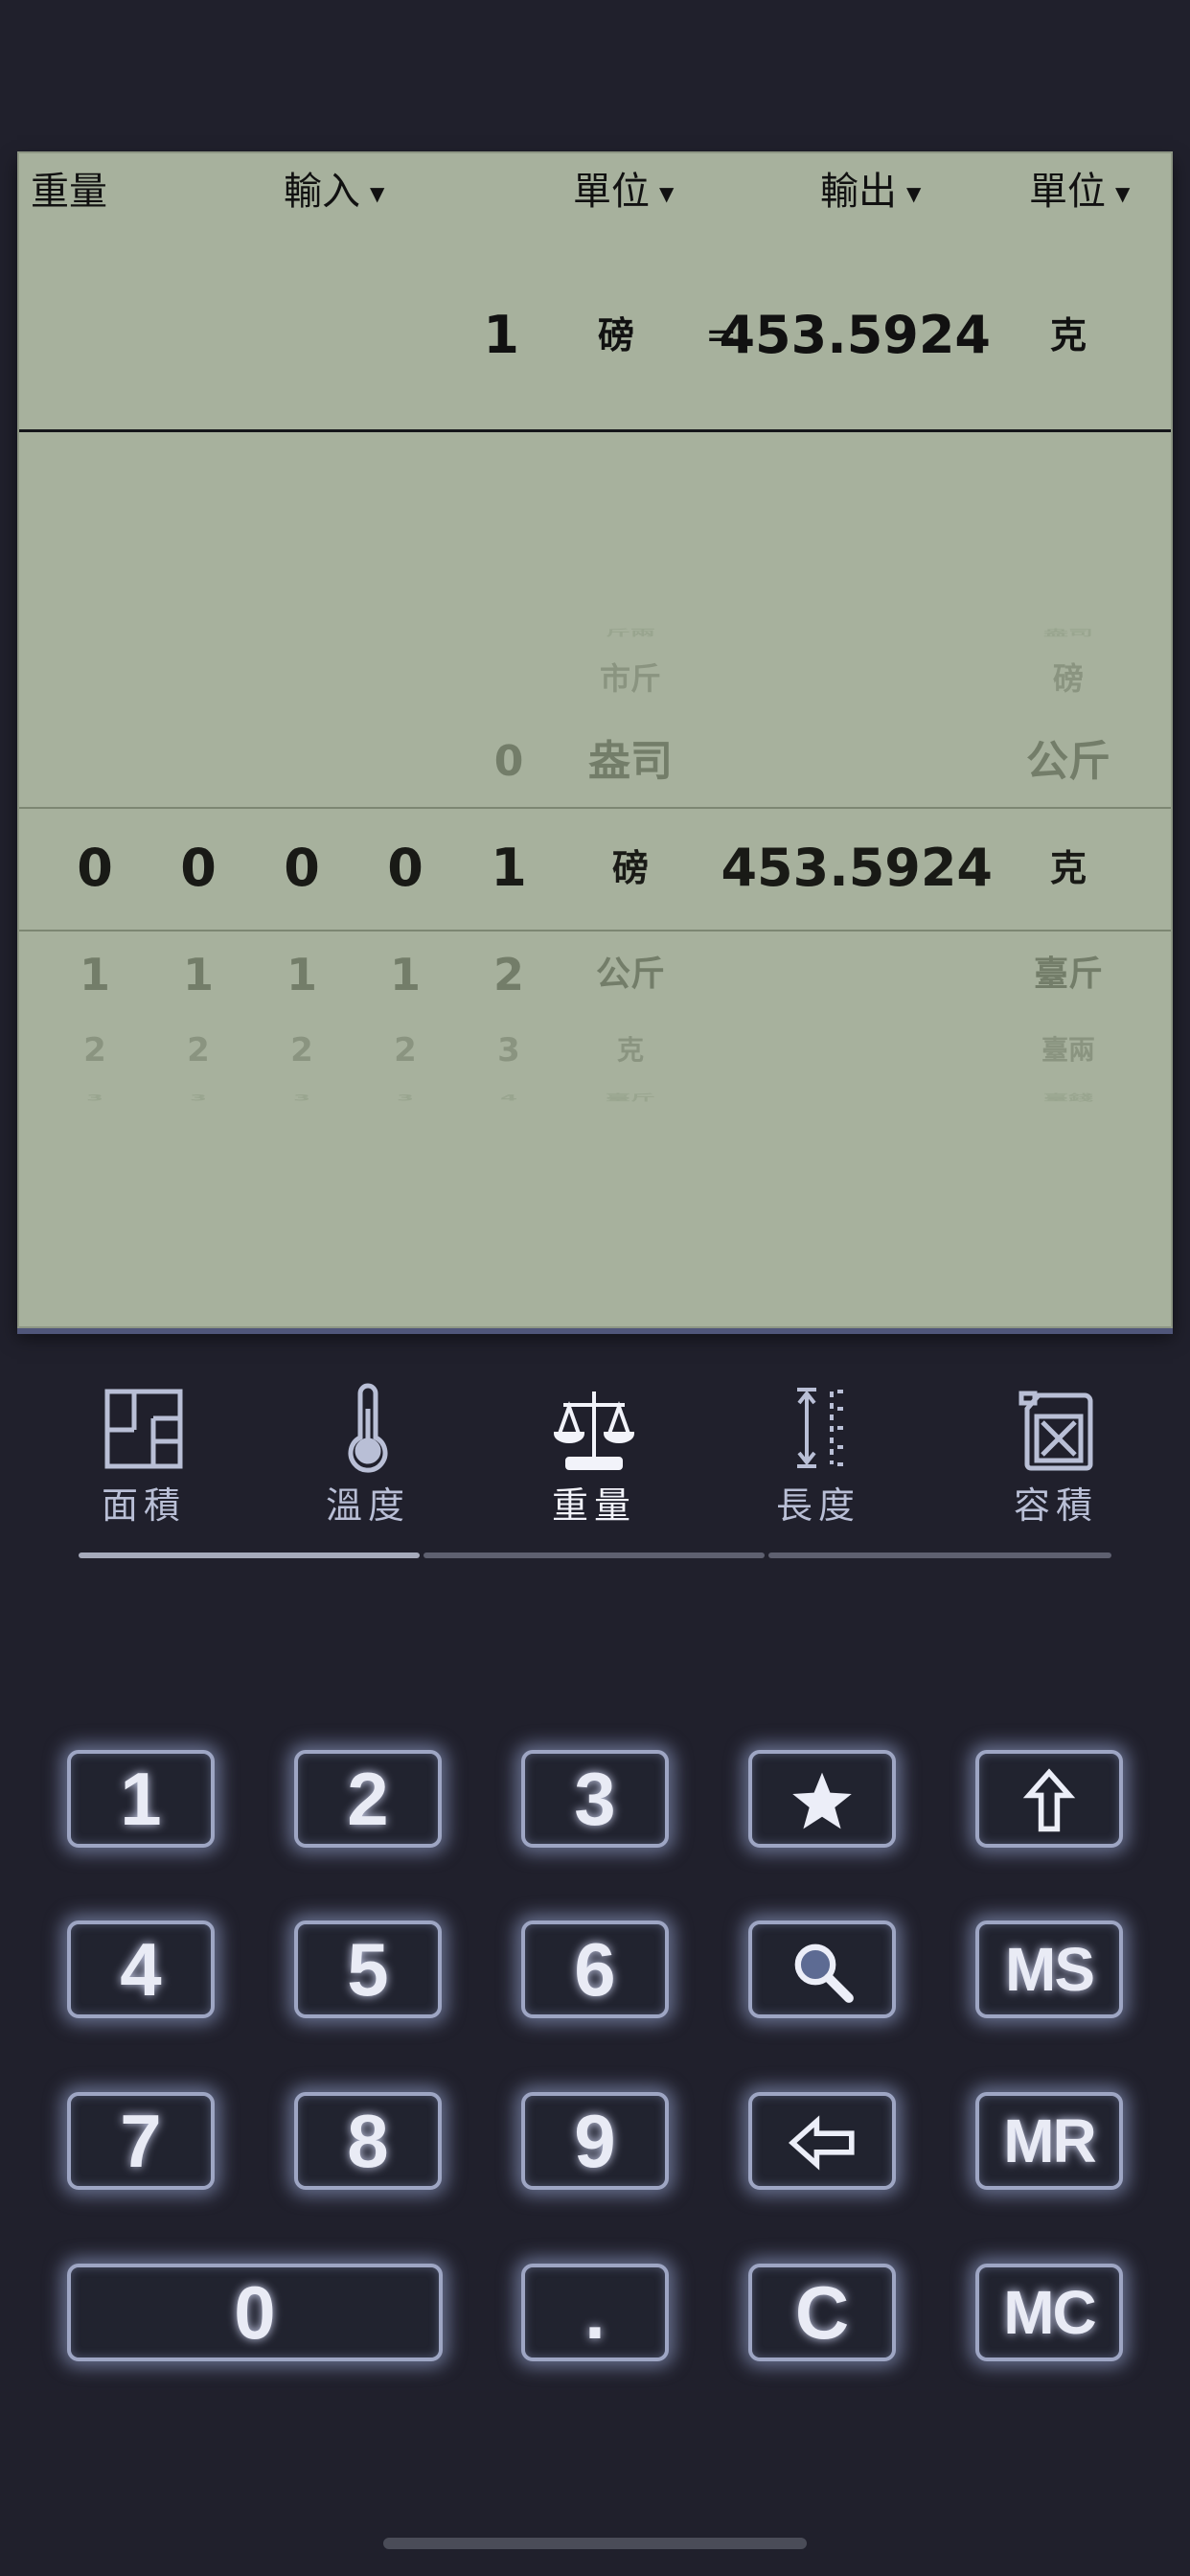 The height and width of the screenshot is (2576, 1190). Describe the element at coordinates (69, 192) in the screenshot. I see `category-title: 重量` at that location.